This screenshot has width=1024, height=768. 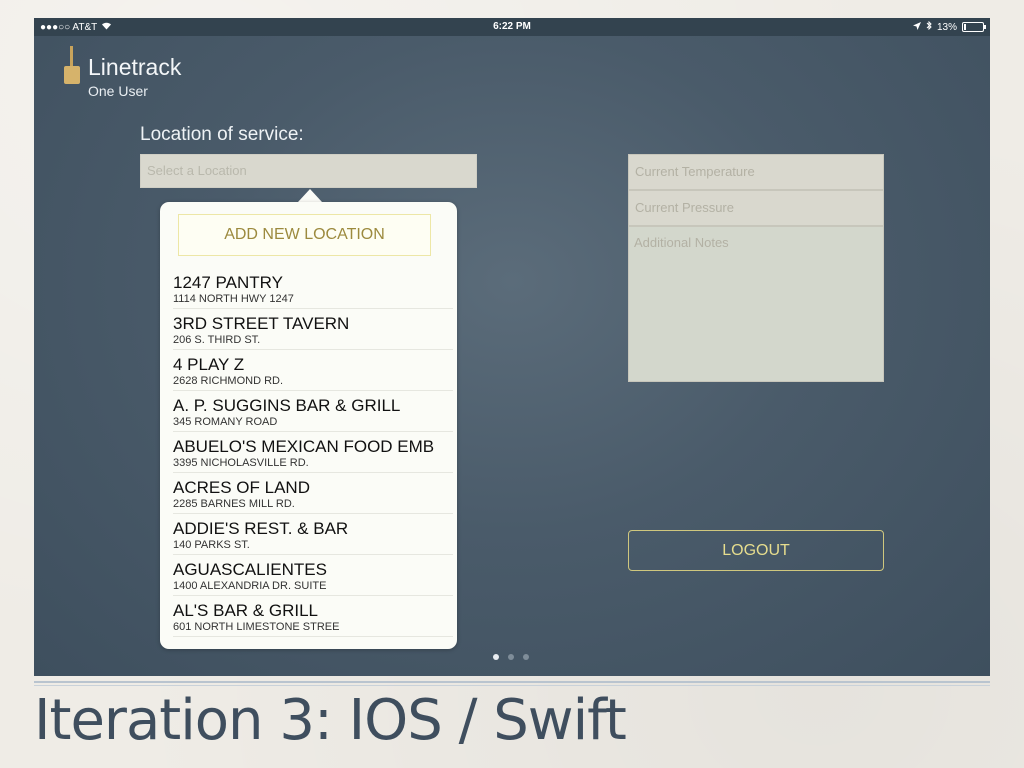 I want to click on app-title: Linetrack, so click(x=135, y=67).